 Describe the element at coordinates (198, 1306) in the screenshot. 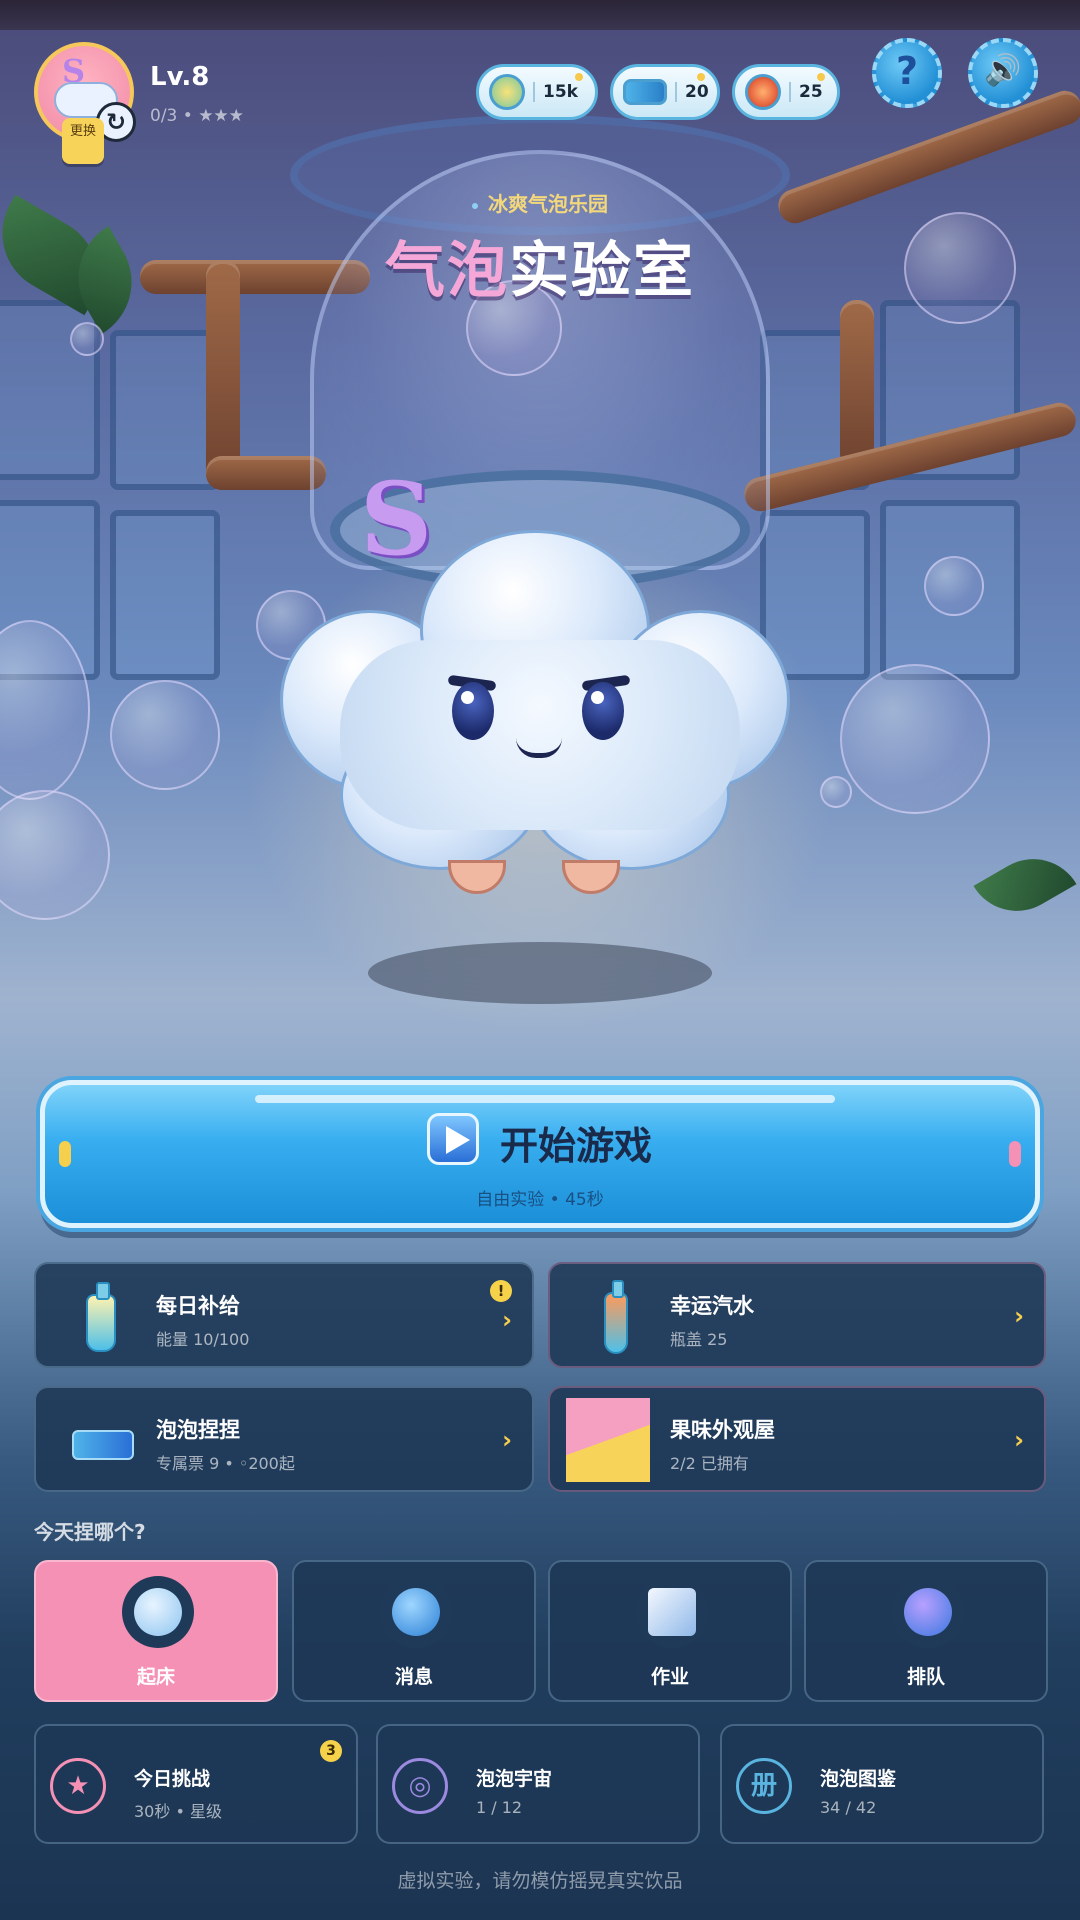

I see `card-title: 每日补给` at that location.